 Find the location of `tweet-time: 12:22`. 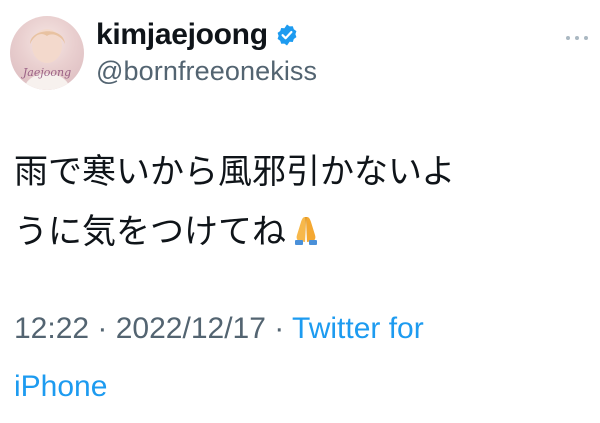

tweet-time: 12:22 is located at coordinates (51, 328).